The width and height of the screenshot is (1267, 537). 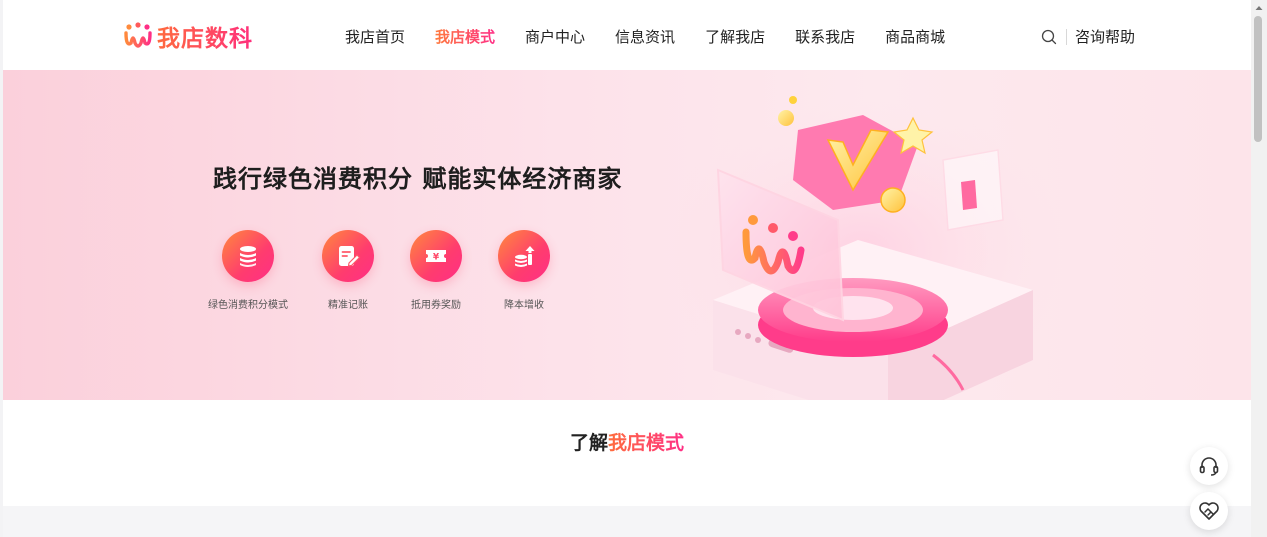 I want to click on cooperation-button, so click(x=1209, y=511).